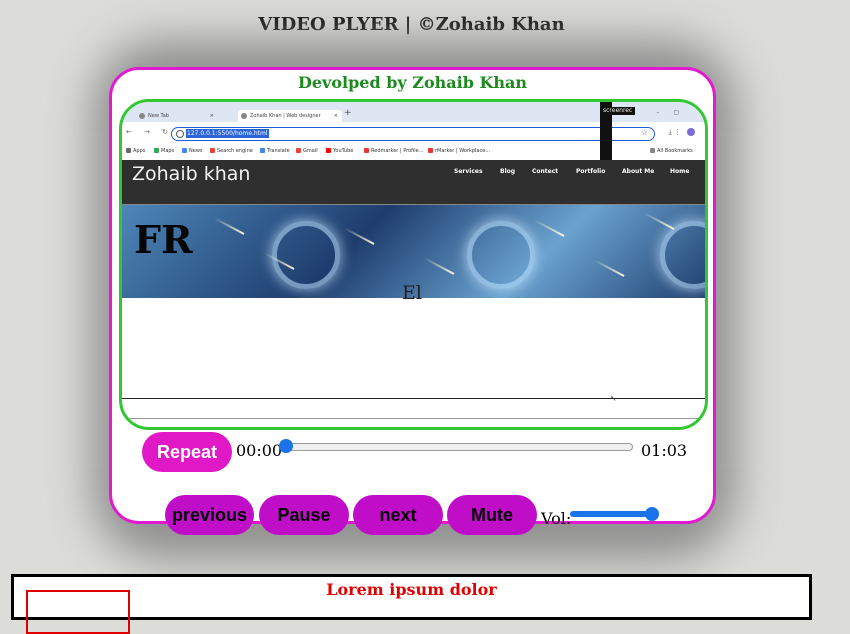 This screenshot has width=850, height=634. What do you see at coordinates (652, 514) in the screenshot?
I see `volume-handle` at bounding box center [652, 514].